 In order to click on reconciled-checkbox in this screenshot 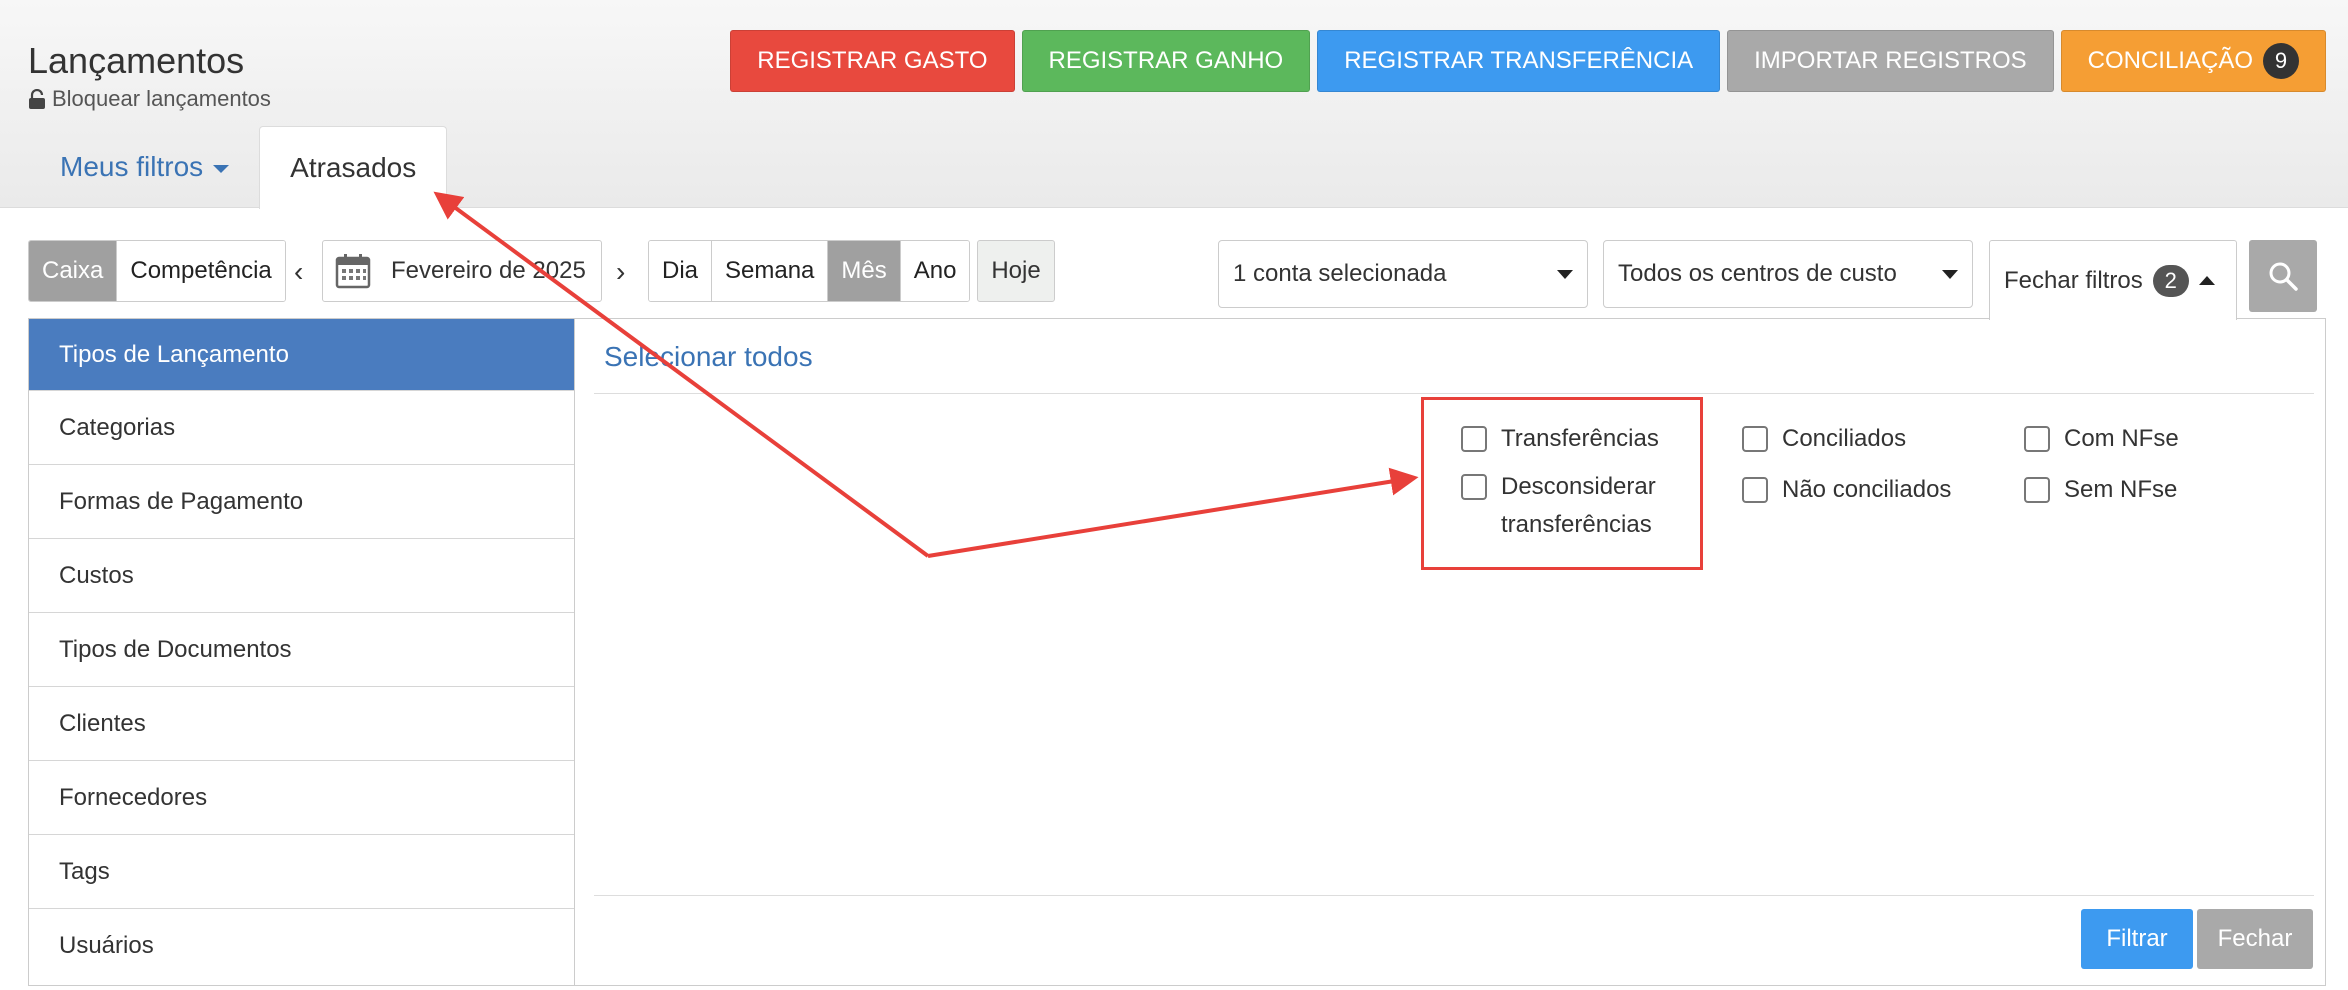, I will do `click(1755, 439)`.